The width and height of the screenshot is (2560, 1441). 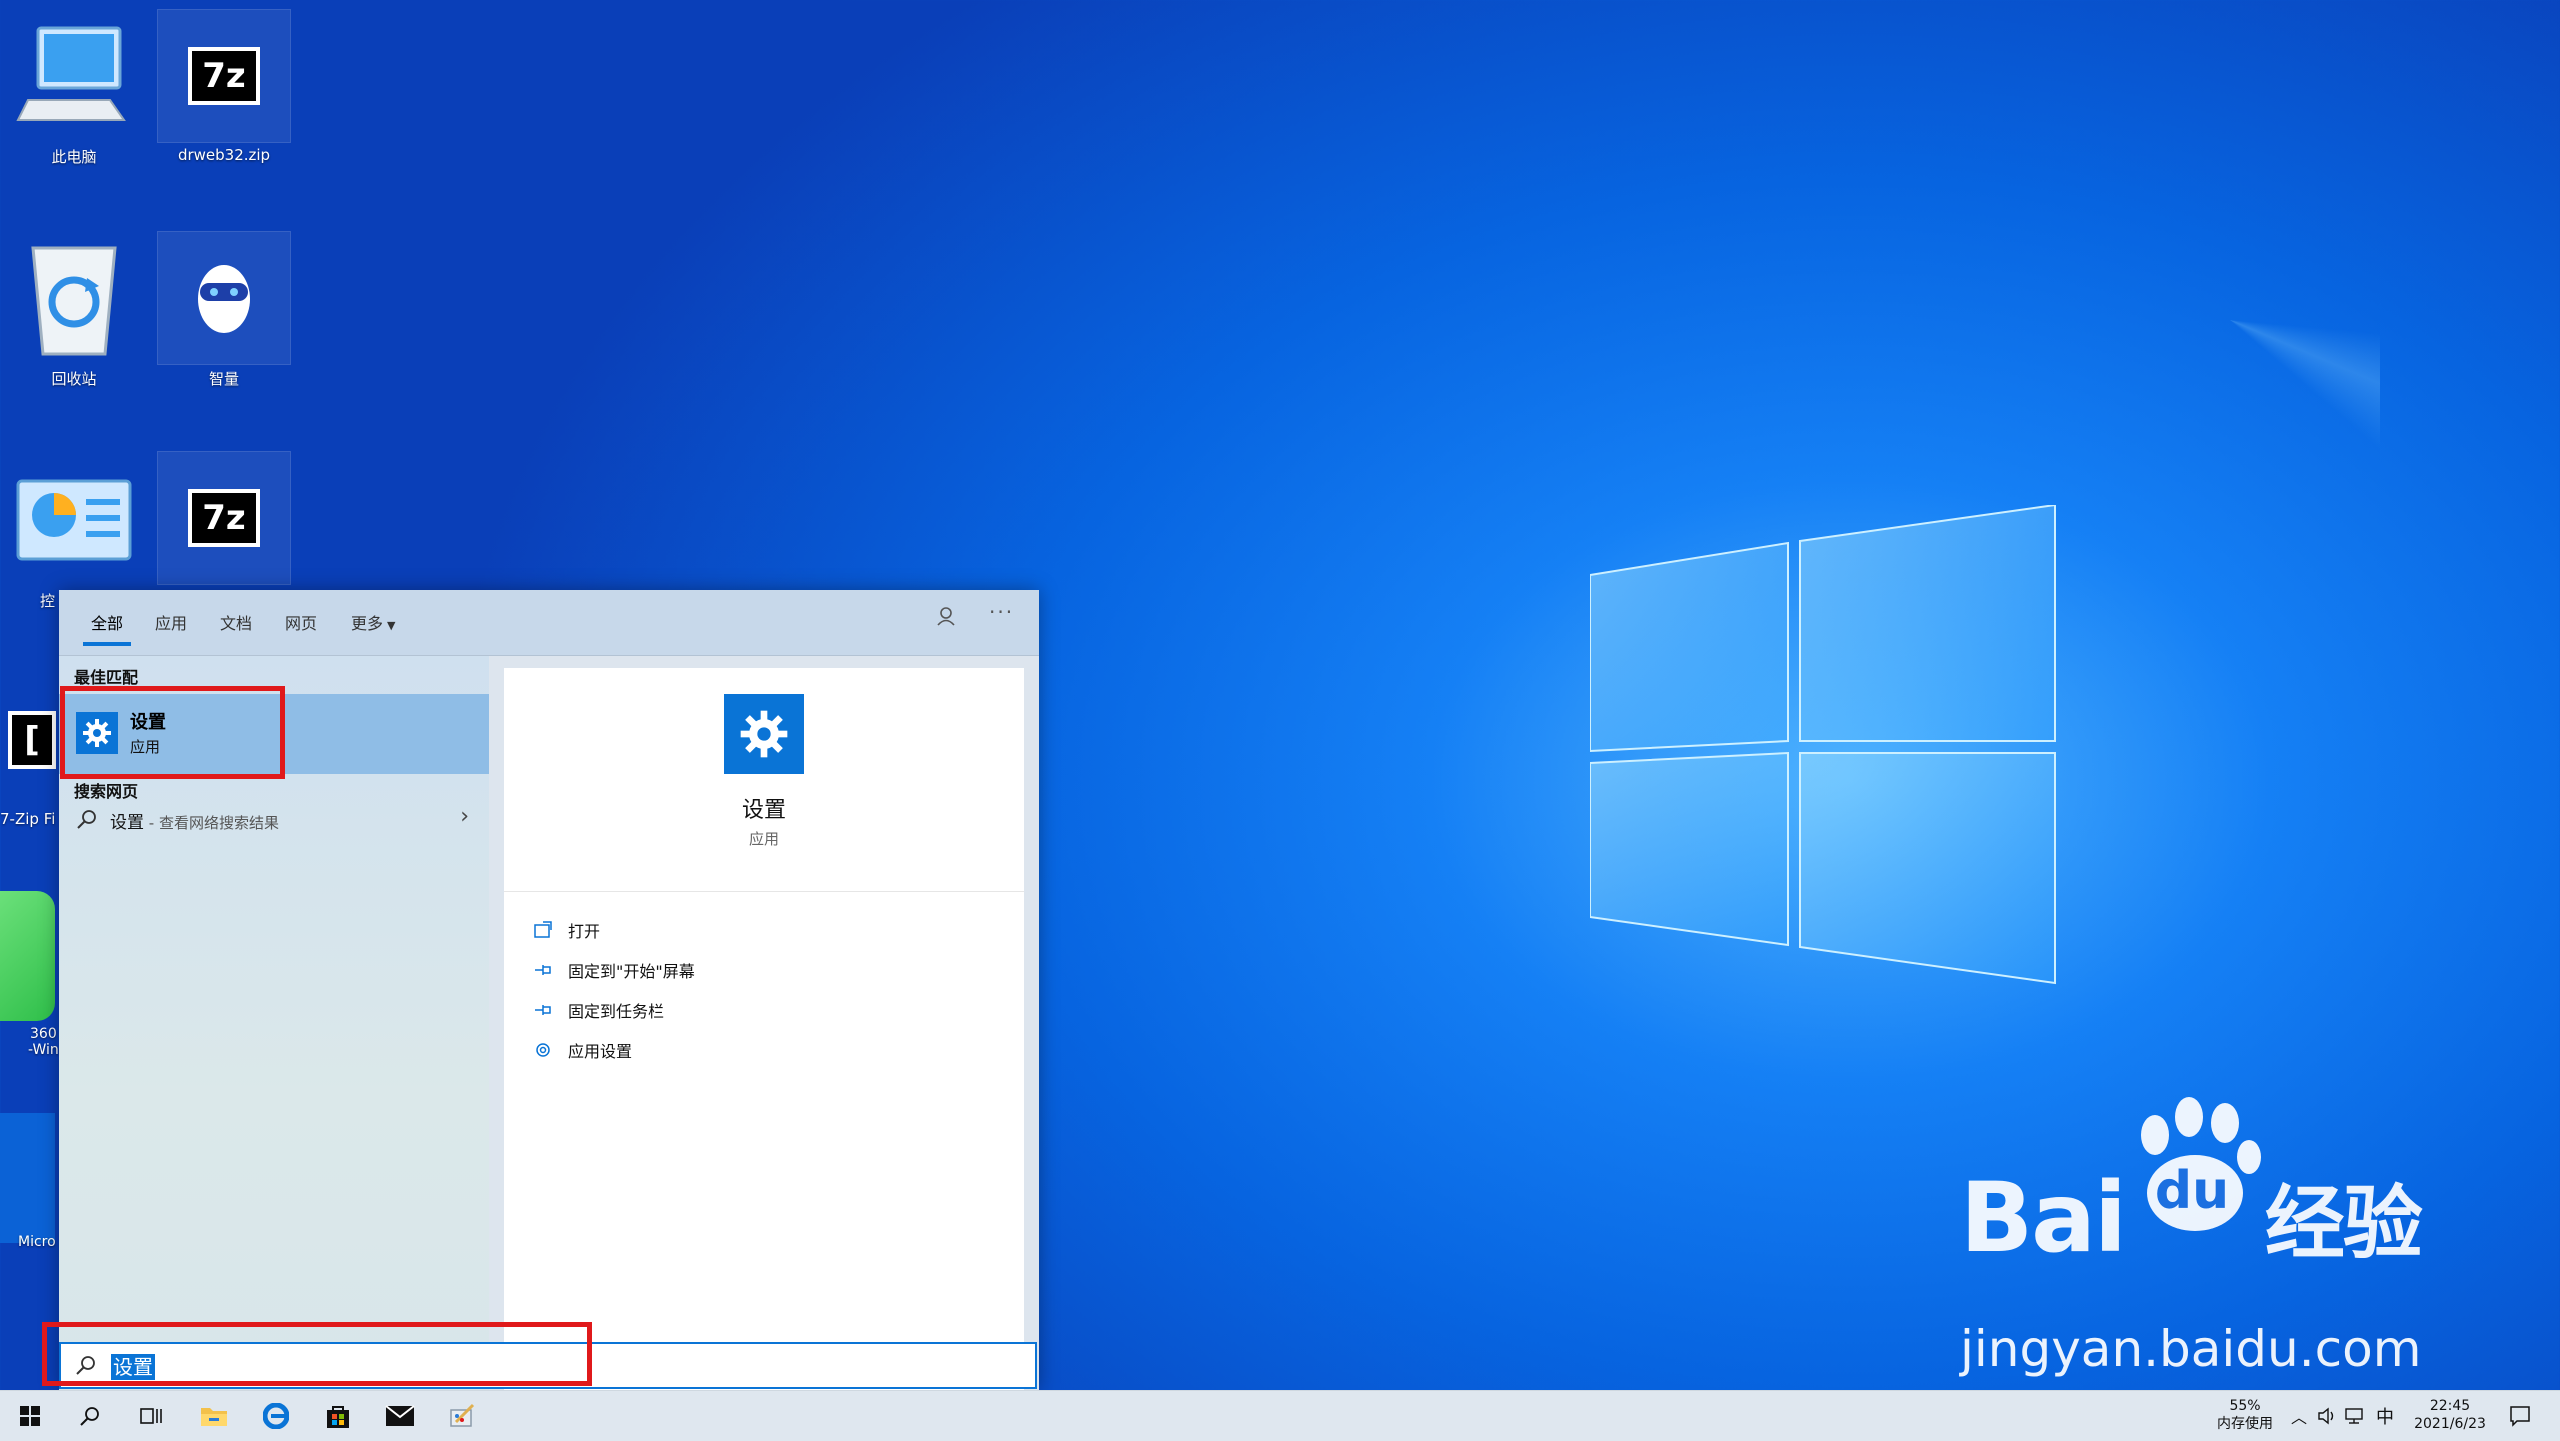 What do you see at coordinates (373, 622) in the screenshot?
I see `tab-more: 更多 ▼` at bounding box center [373, 622].